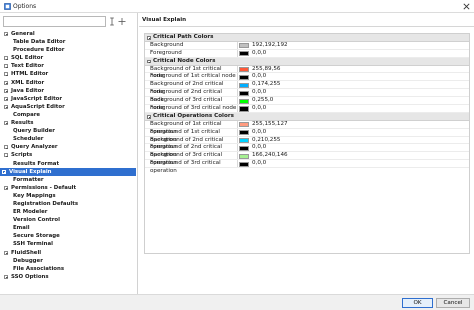 The image size is (474, 310). Describe the element at coordinates (69, 261) in the screenshot. I see `tree-item: Debugger` at that location.